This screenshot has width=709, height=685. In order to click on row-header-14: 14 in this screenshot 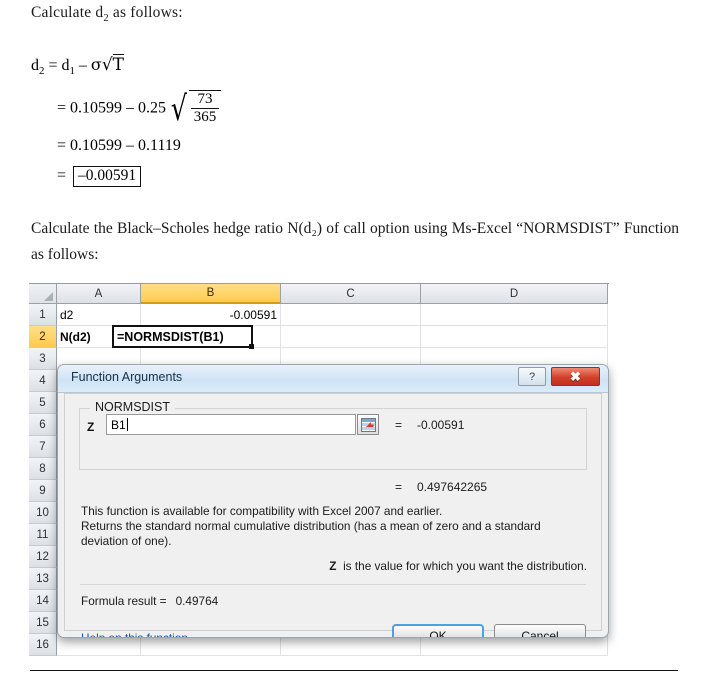, I will do `click(43, 601)`.